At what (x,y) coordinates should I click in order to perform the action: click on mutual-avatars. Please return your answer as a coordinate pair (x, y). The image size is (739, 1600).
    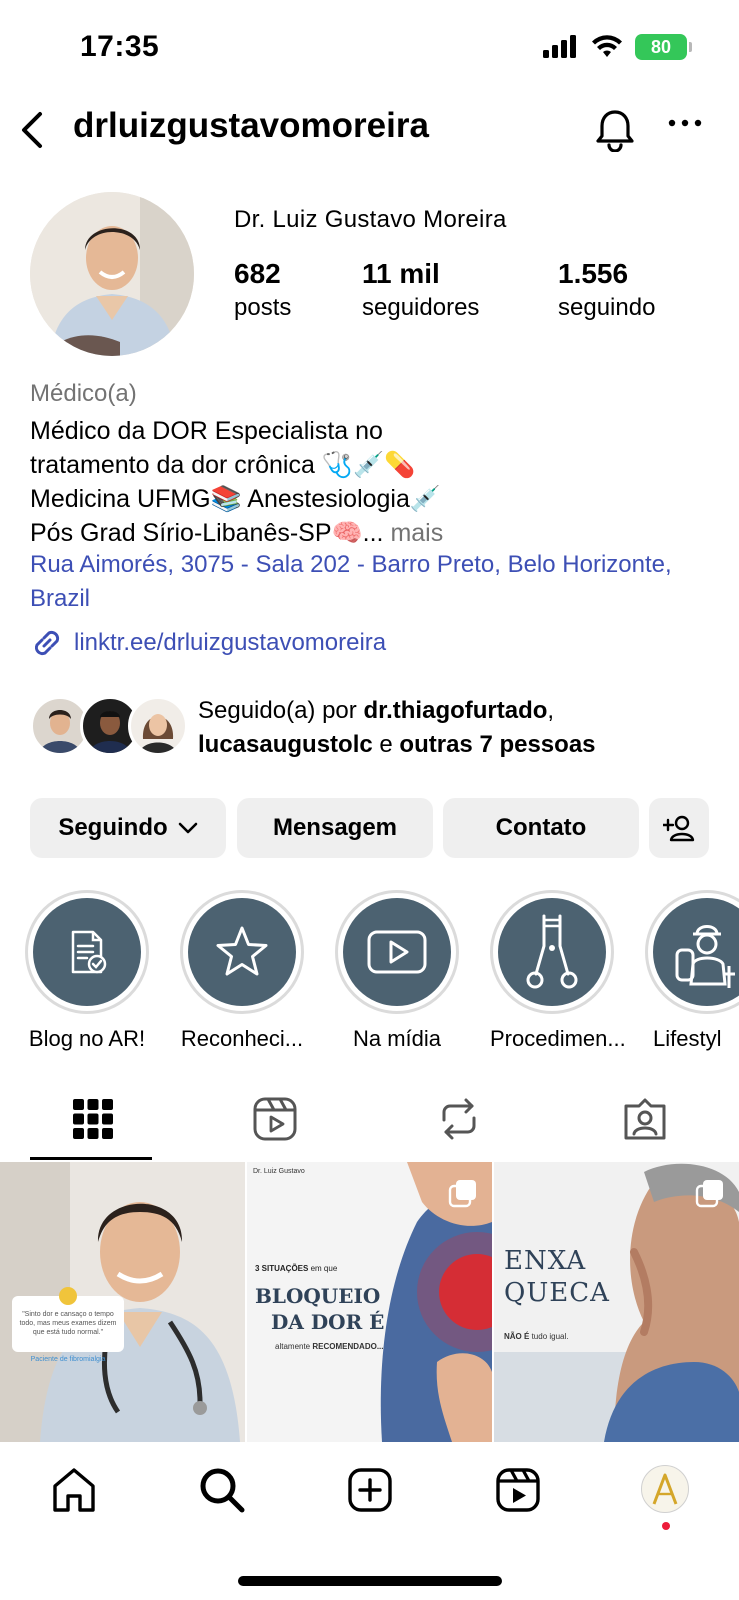
    Looking at the image, I should click on (110, 728).